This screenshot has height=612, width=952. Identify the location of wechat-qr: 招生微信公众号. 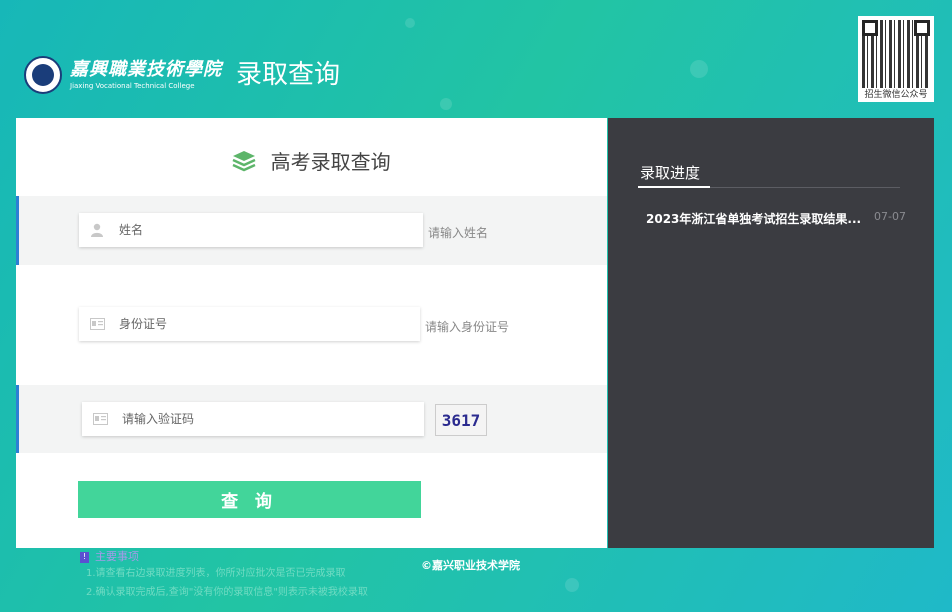
(896, 59).